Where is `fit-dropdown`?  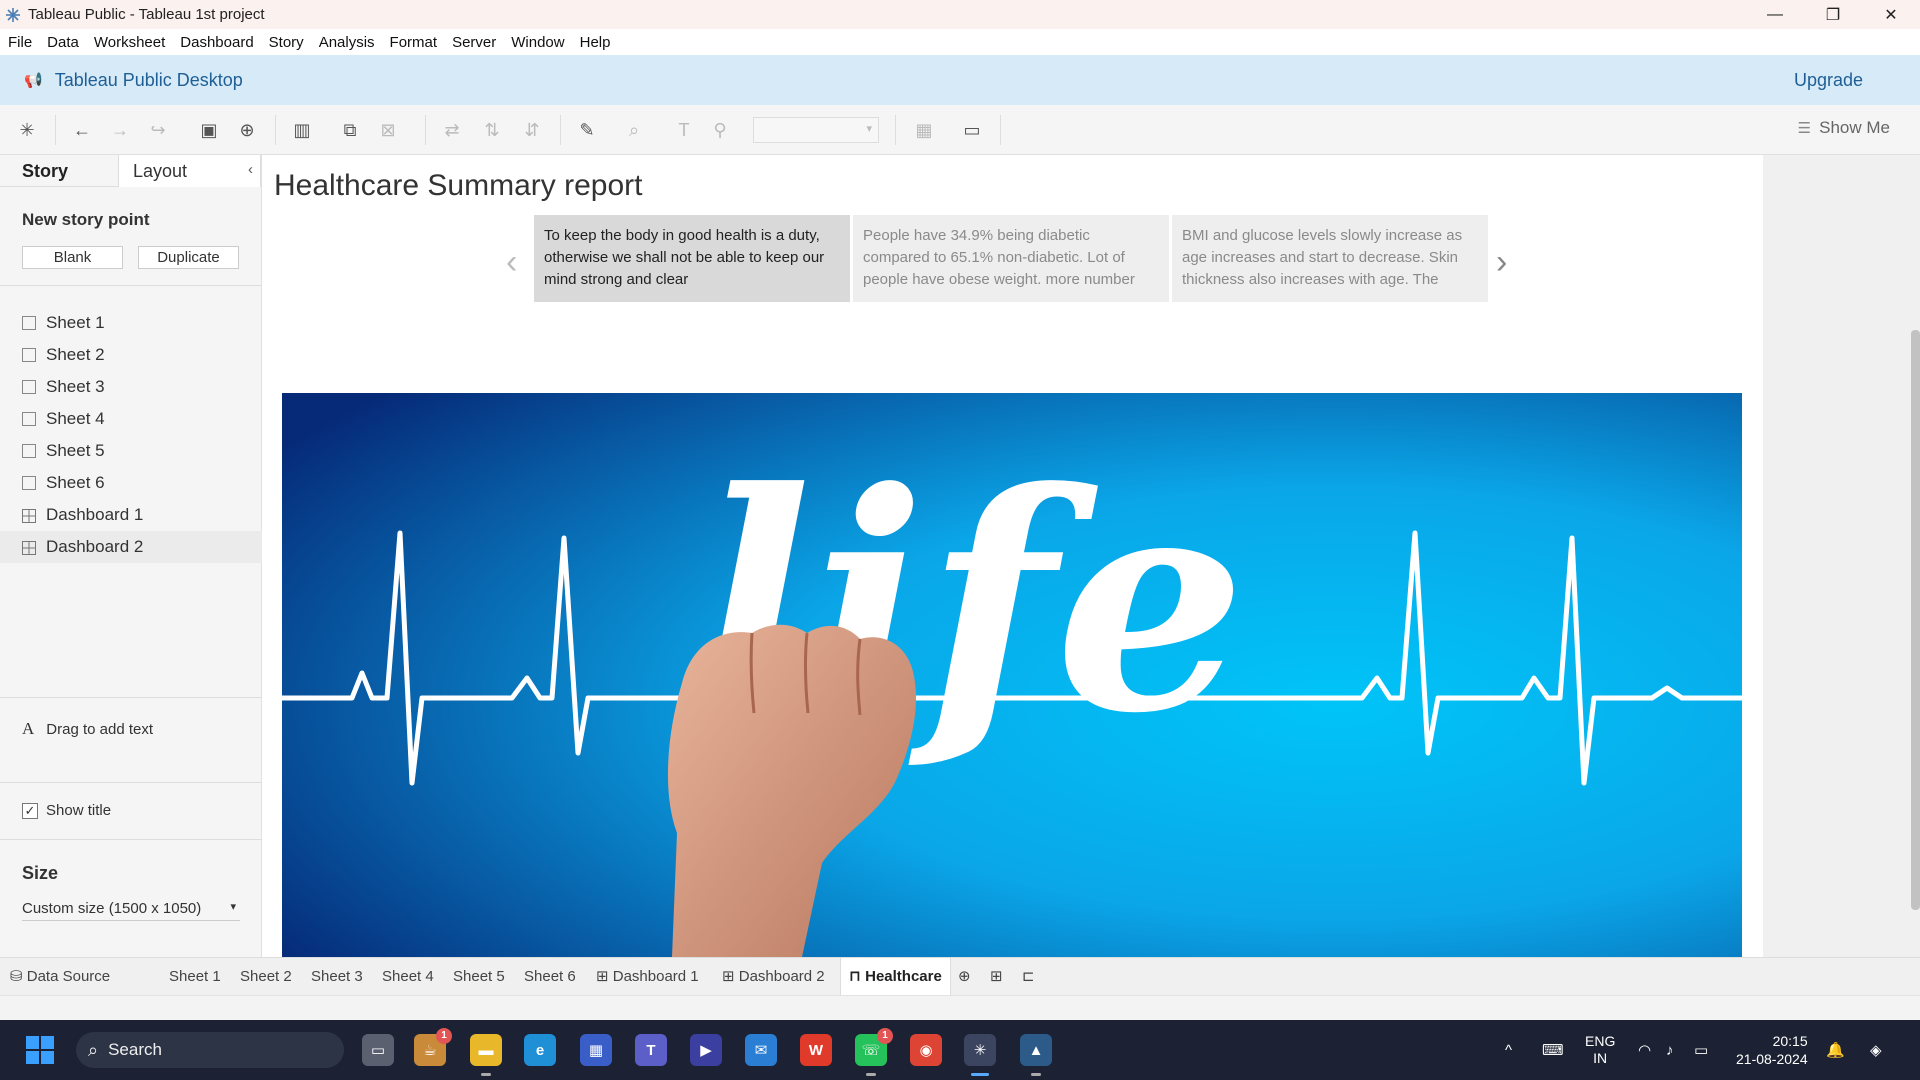 fit-dropdown is located at coordinates (816, 130).